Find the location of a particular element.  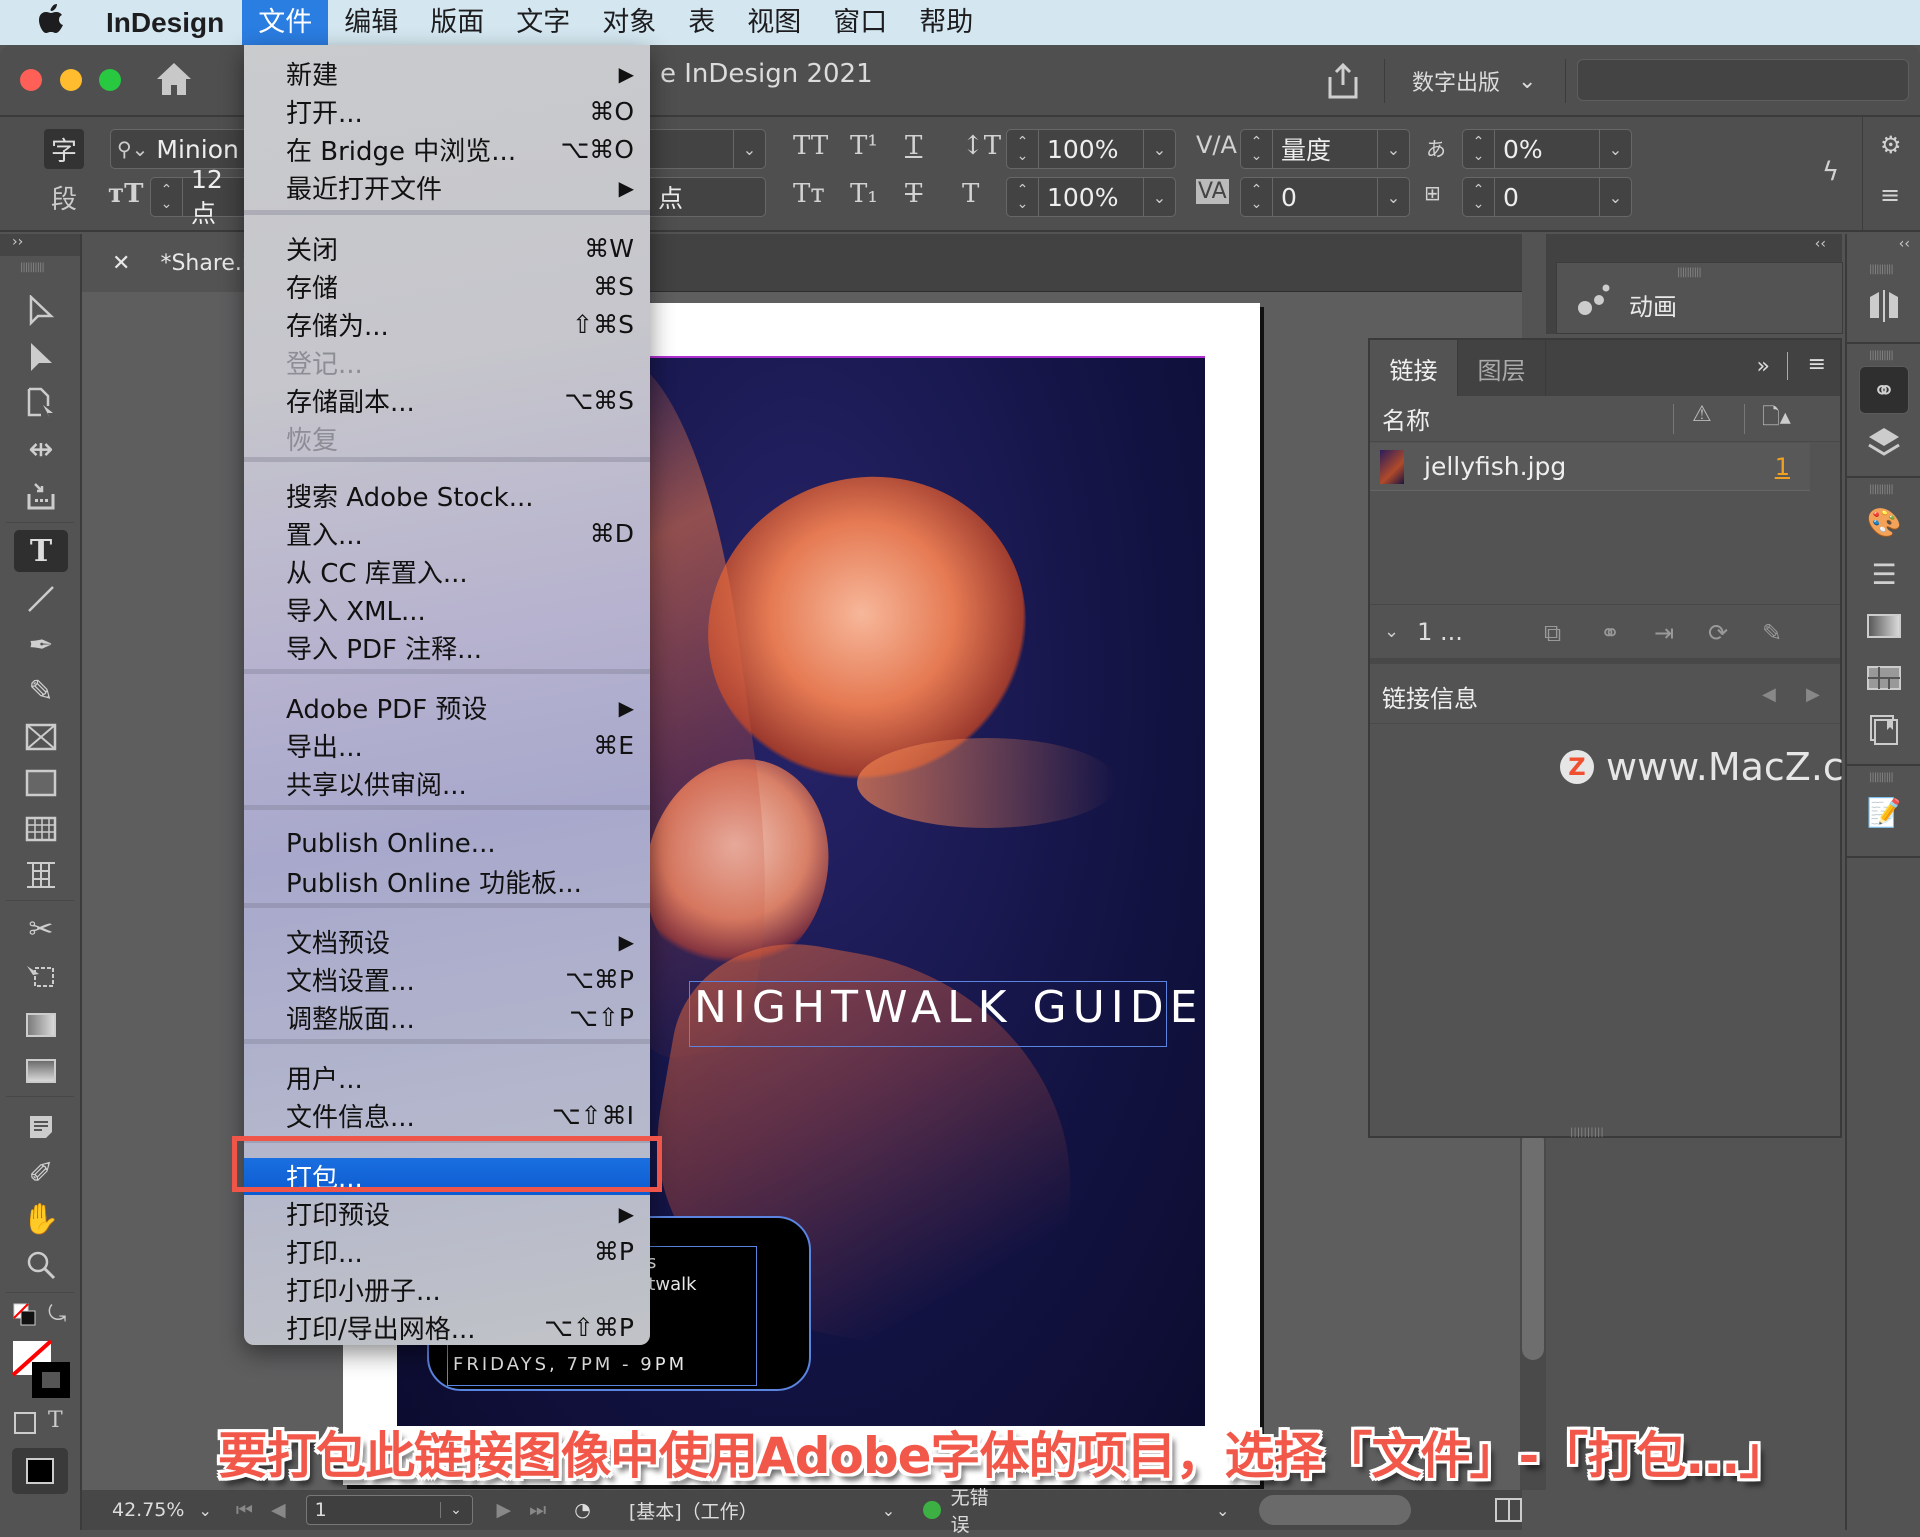

expand-panel-icon: ›› is located at coordinates (40, 245).